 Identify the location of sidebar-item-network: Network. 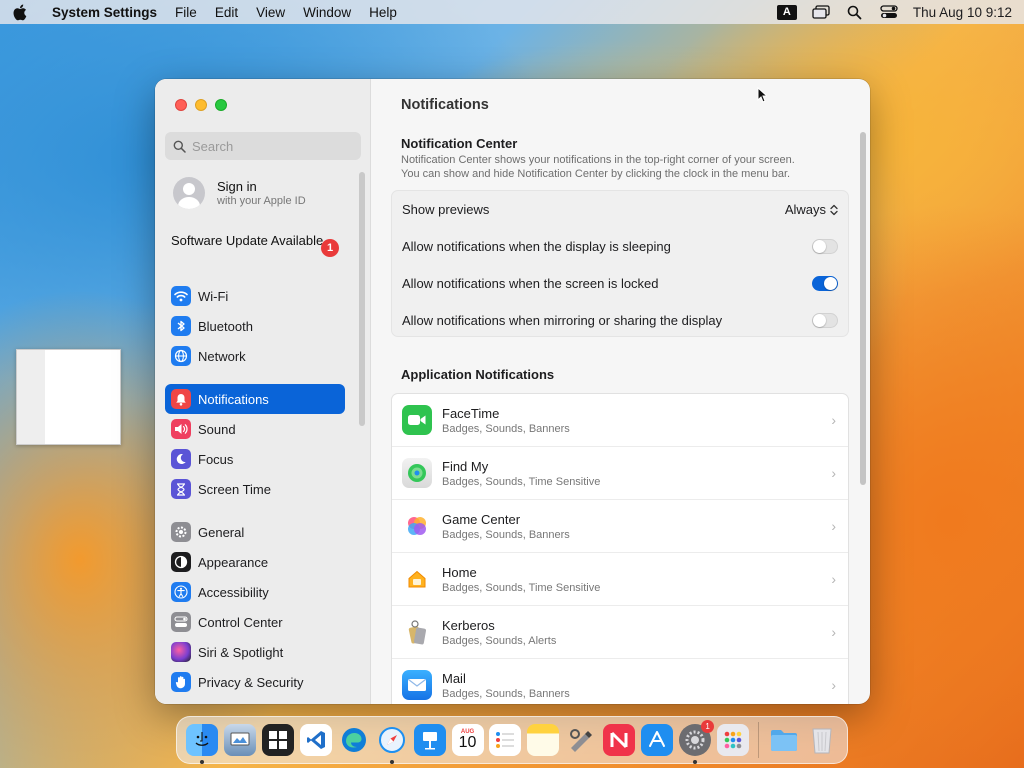
(255, 356).